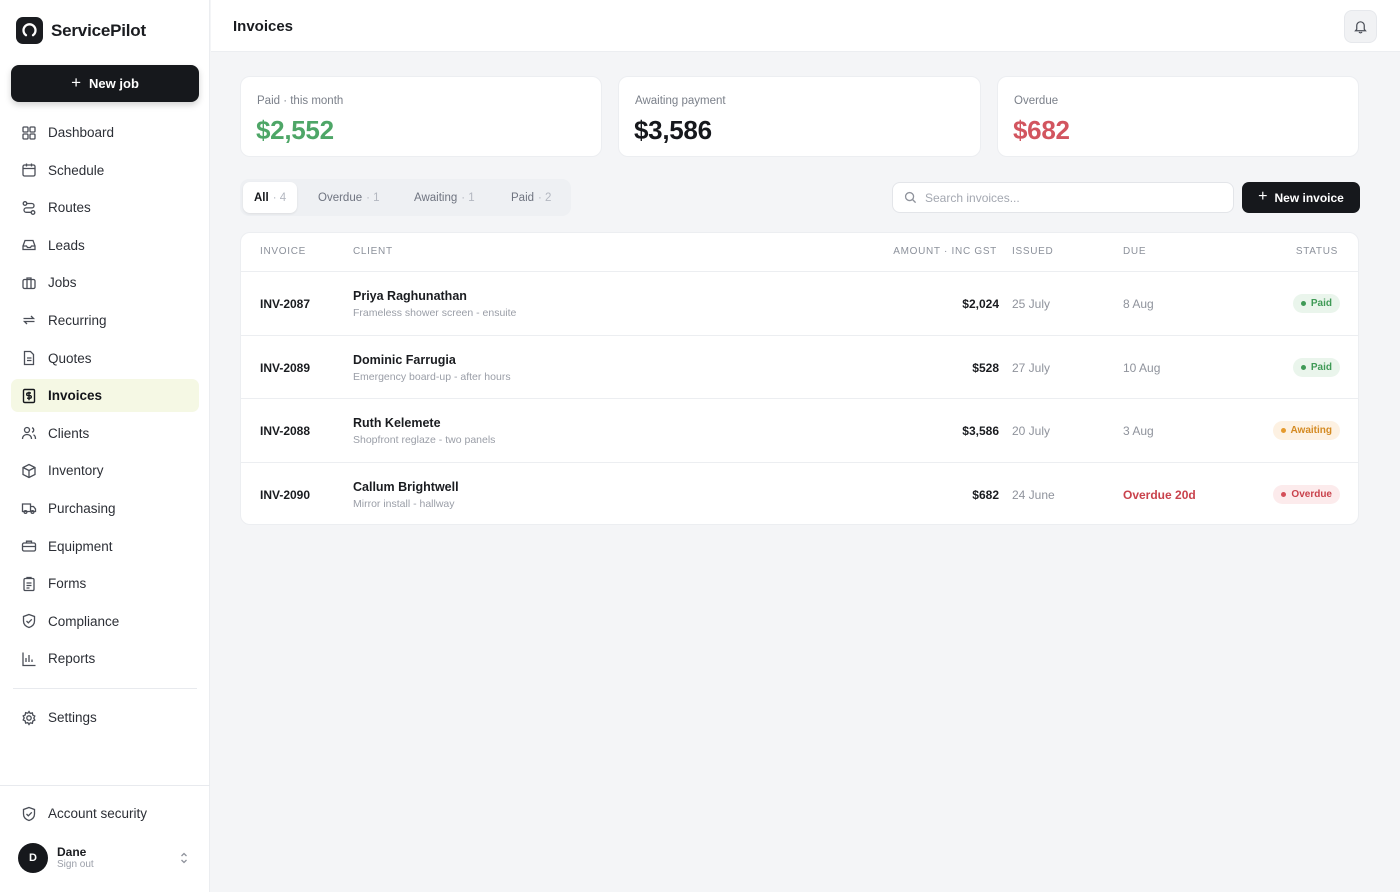 This screenshot has width=1400, height=892. Describe the element at coordinates (435, 313) in the screenshot. I see `job-description: Frameless shower screen - ensuite` at that location.